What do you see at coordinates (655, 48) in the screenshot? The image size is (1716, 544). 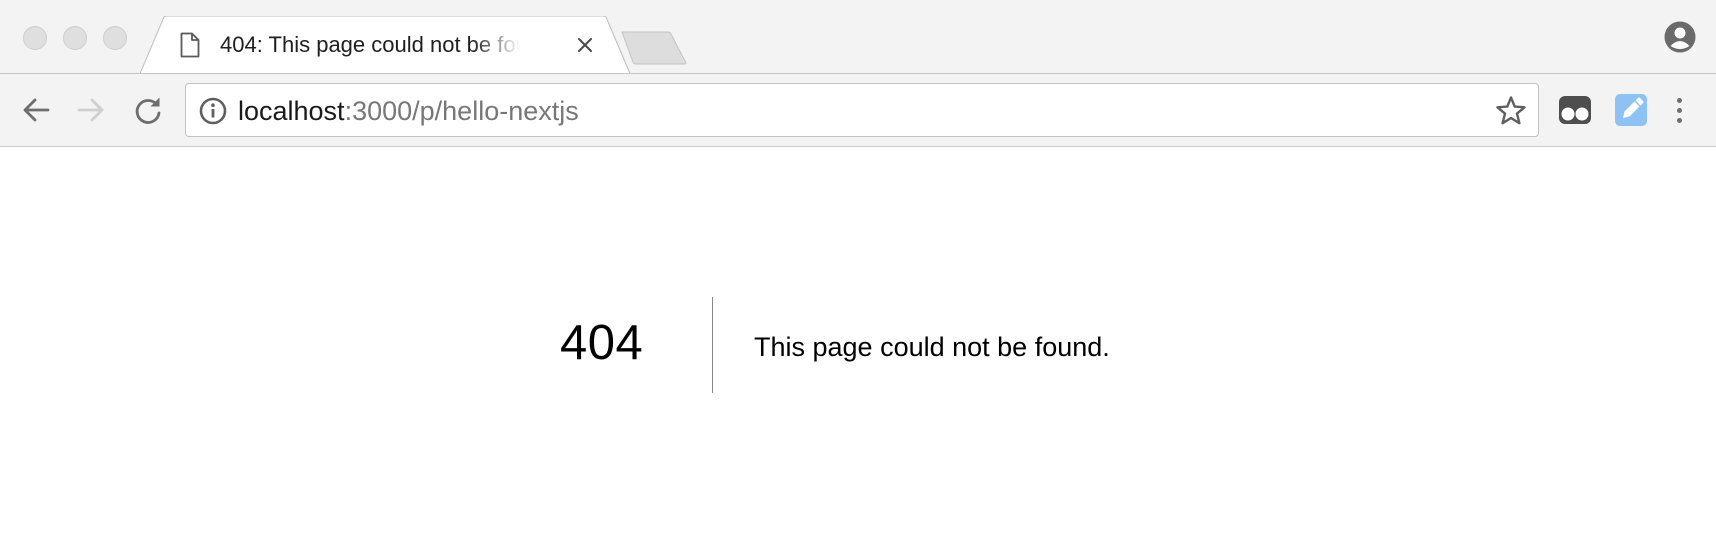 I see `new-tab-button` at bounding box center [655, 48].